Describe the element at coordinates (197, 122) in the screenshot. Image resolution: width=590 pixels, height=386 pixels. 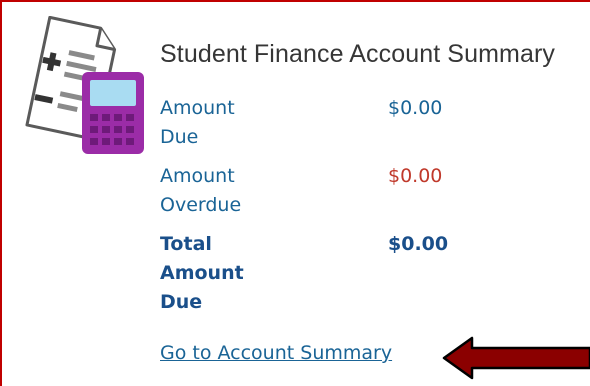
I see `amount-due-label: Amount Due` at that location.